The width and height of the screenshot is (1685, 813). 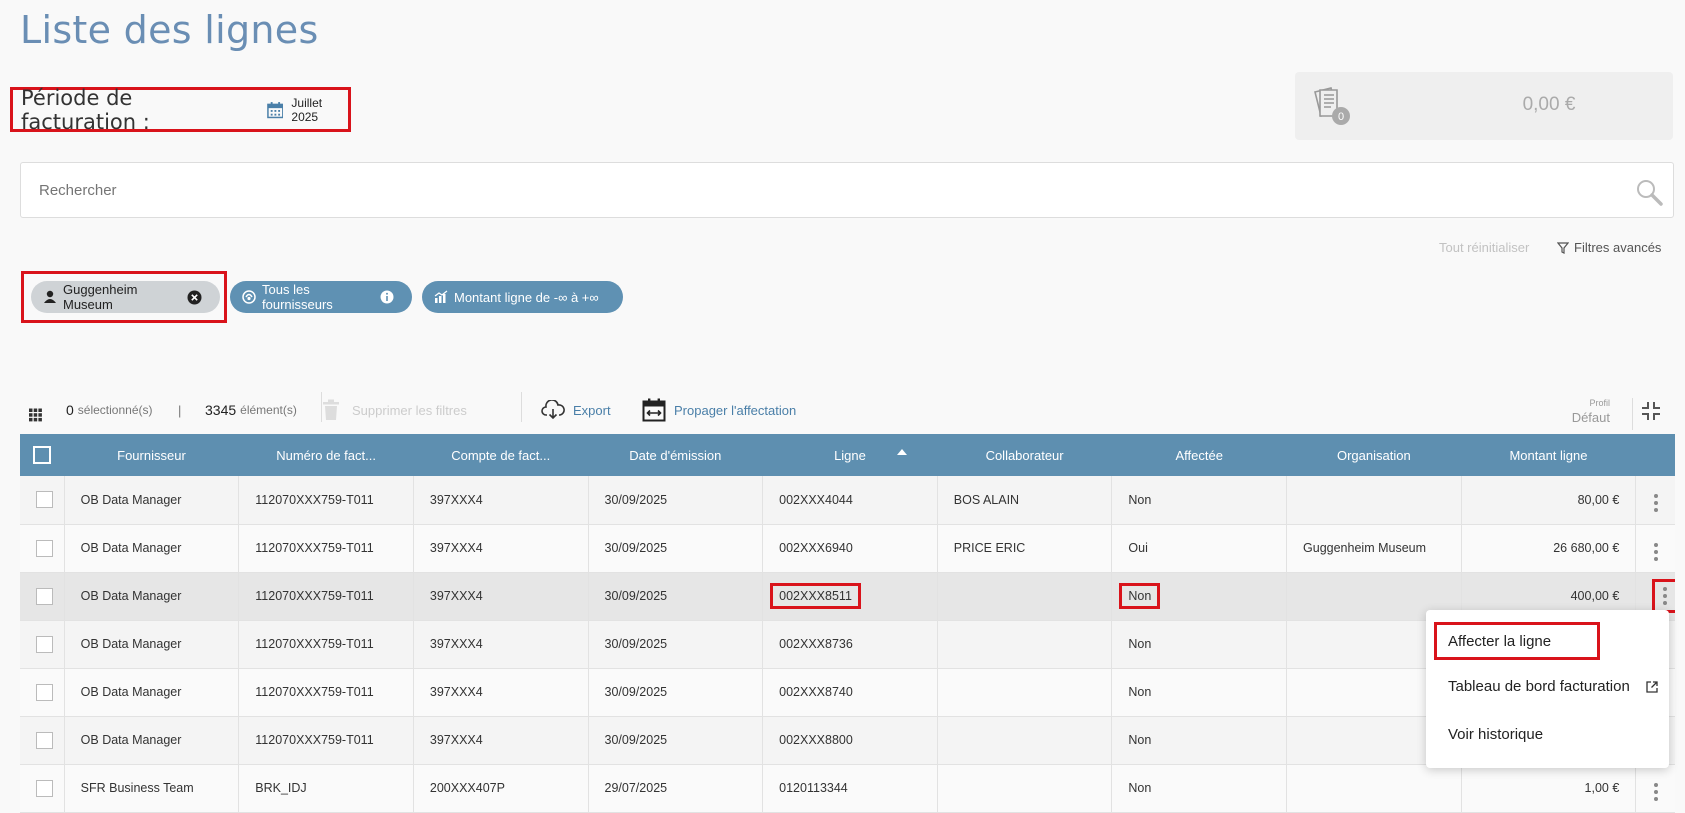 What do you see at coordinates (817, 190) in the screenshot?
I see `search-input` at bounding box center [817, 190].